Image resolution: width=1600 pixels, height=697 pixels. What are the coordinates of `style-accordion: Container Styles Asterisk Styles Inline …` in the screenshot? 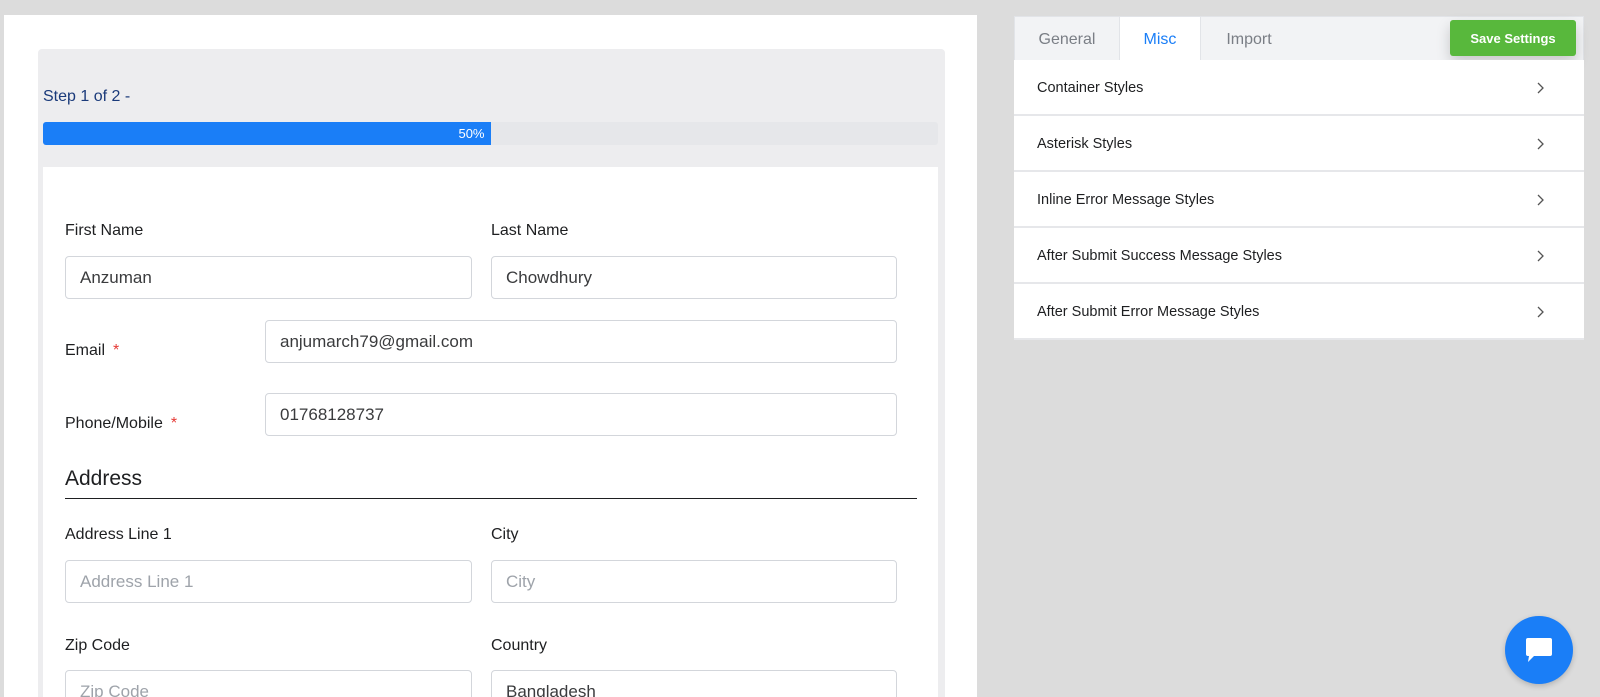 It's located at (1299, 200).